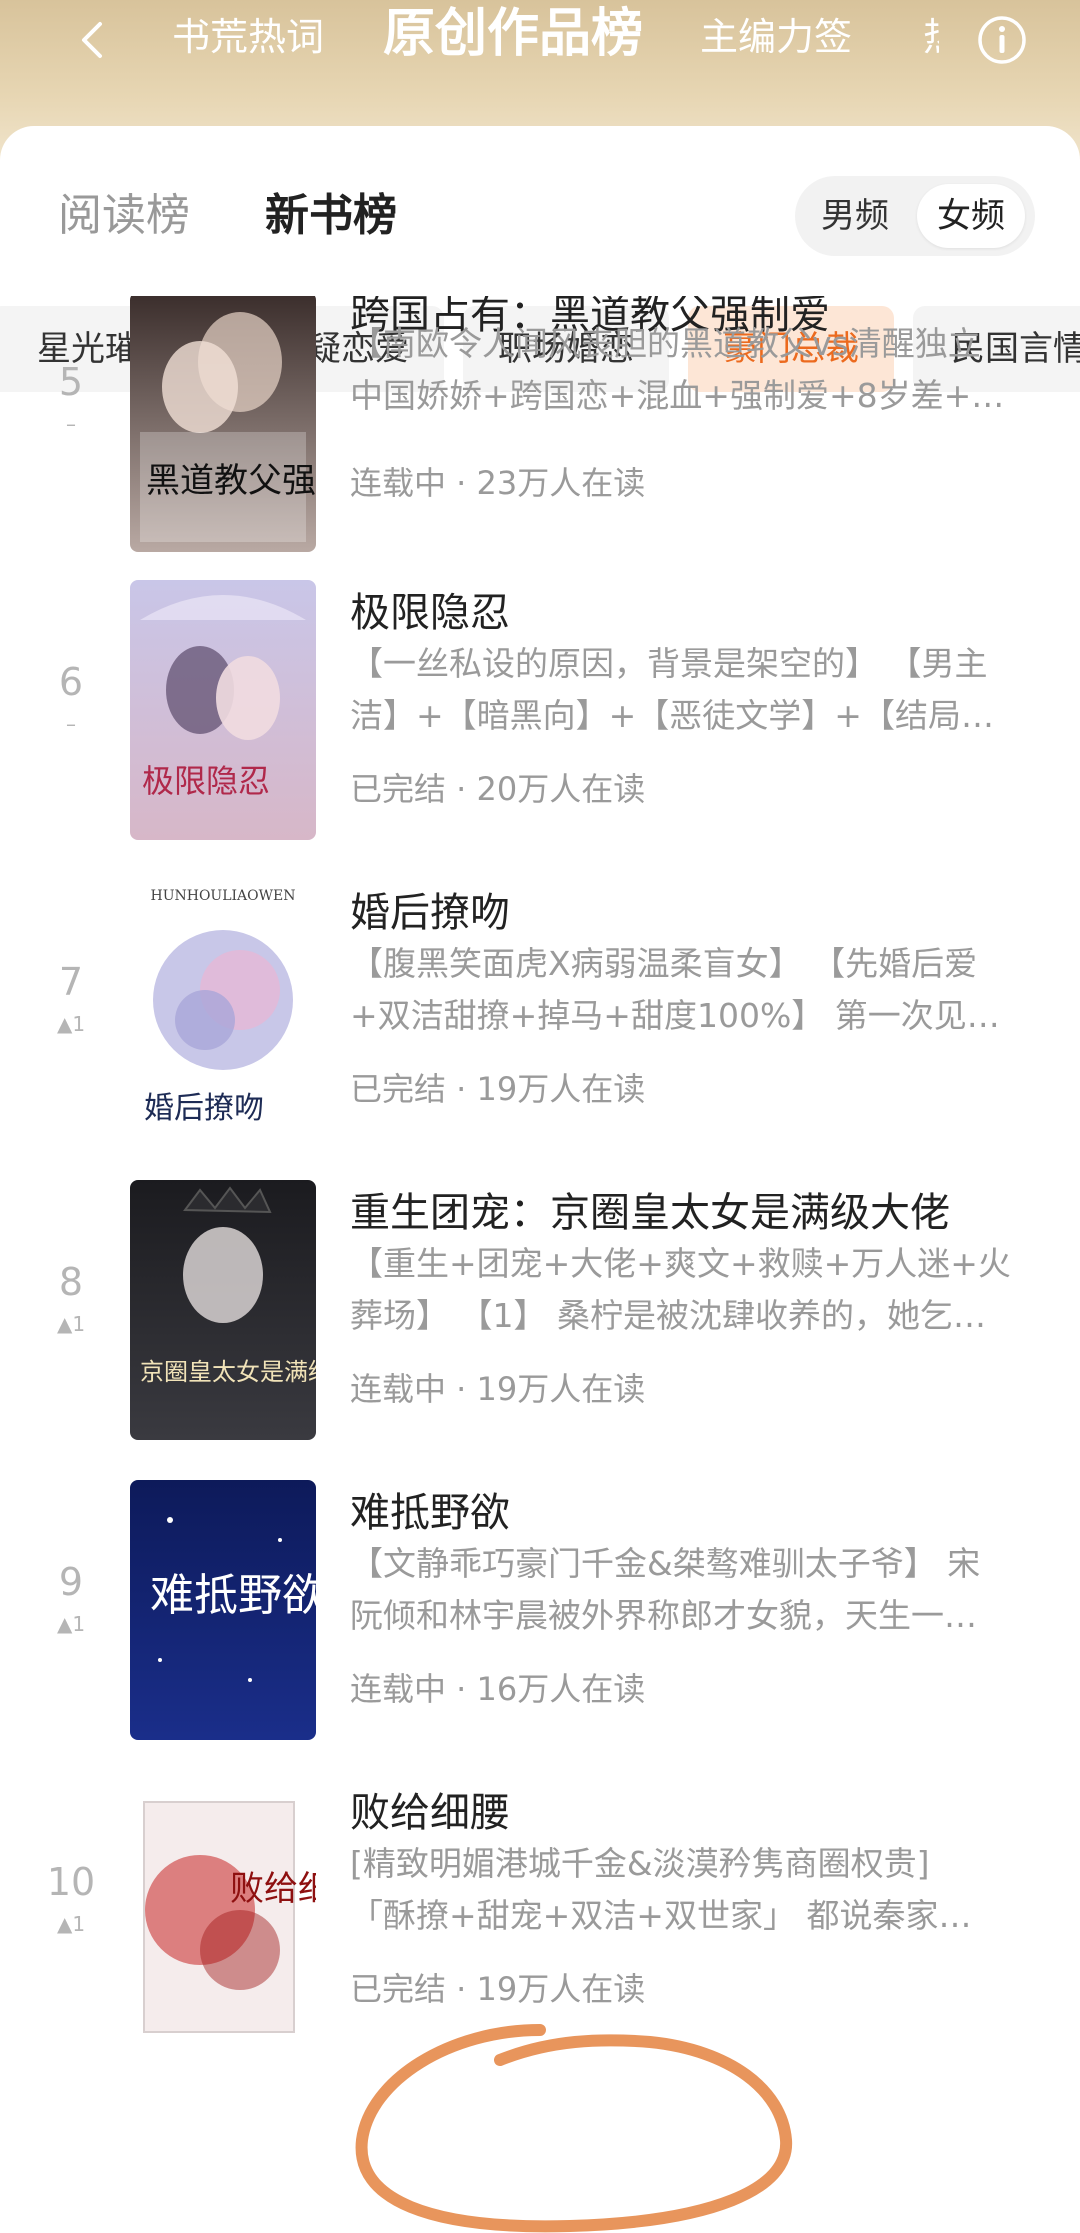 Image resolution: width=1080 pixels, height=2233 pixels. What do you see at coordinates (233, 1595) in the screenshot?
I see `cover-title-text: 难抵野欲` at bounding box center [233, 1595].